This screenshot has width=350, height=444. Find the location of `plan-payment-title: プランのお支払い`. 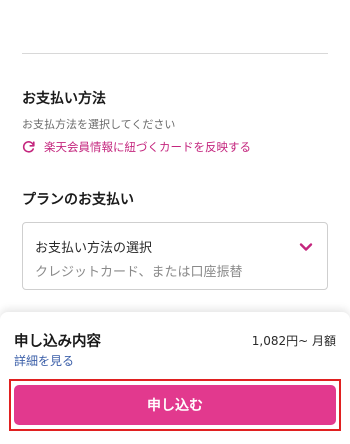

plan-payment-title: プランのお支払い is located at coordinates (78, 200).